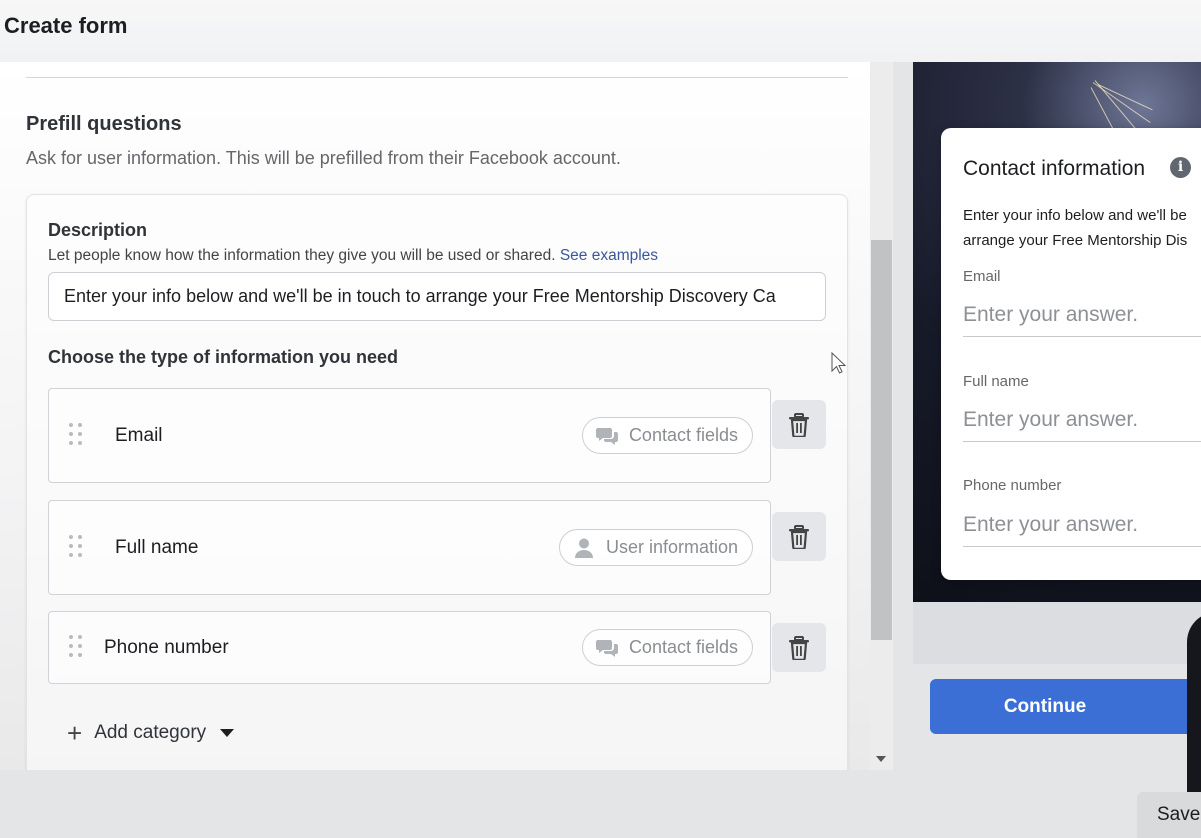 Image resolution: width=1201 pixels, height=838 pixels. Describe the element at coordinates (1057, 633) in the screenshot. I see `preview-footer-area` at that location.